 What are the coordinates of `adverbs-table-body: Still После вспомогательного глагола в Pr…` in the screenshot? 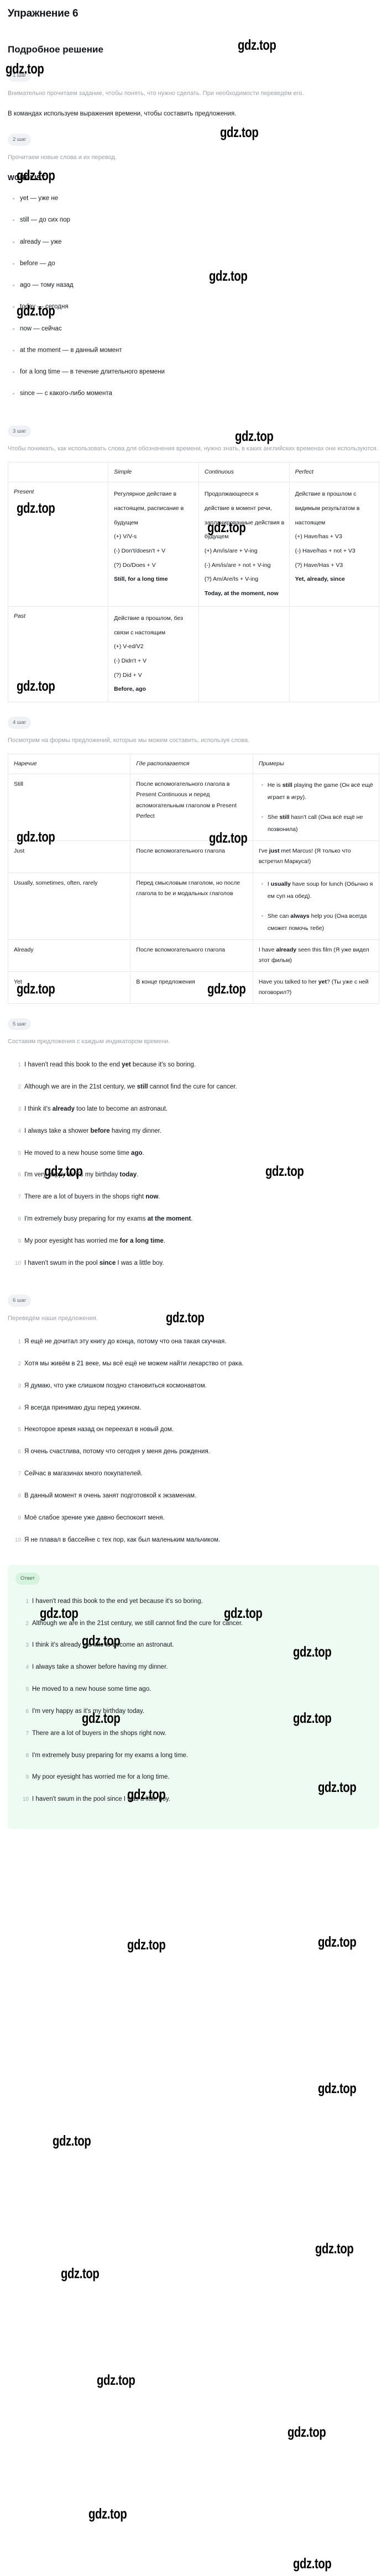 It's located at (193, 888).